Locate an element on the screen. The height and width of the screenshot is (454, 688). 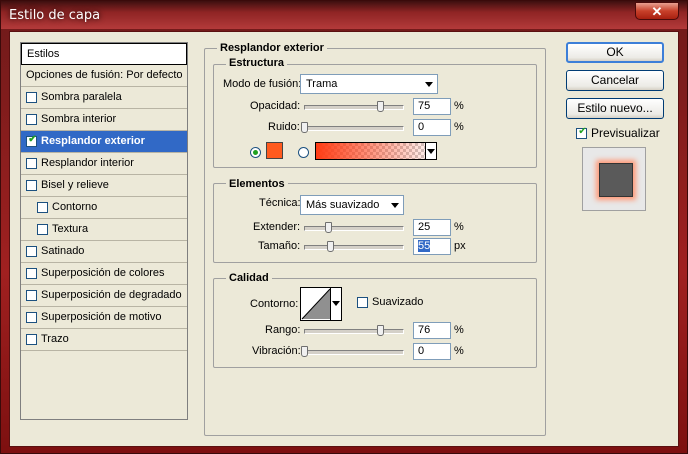
solid-color-radio is located at coordinates (255, 152).